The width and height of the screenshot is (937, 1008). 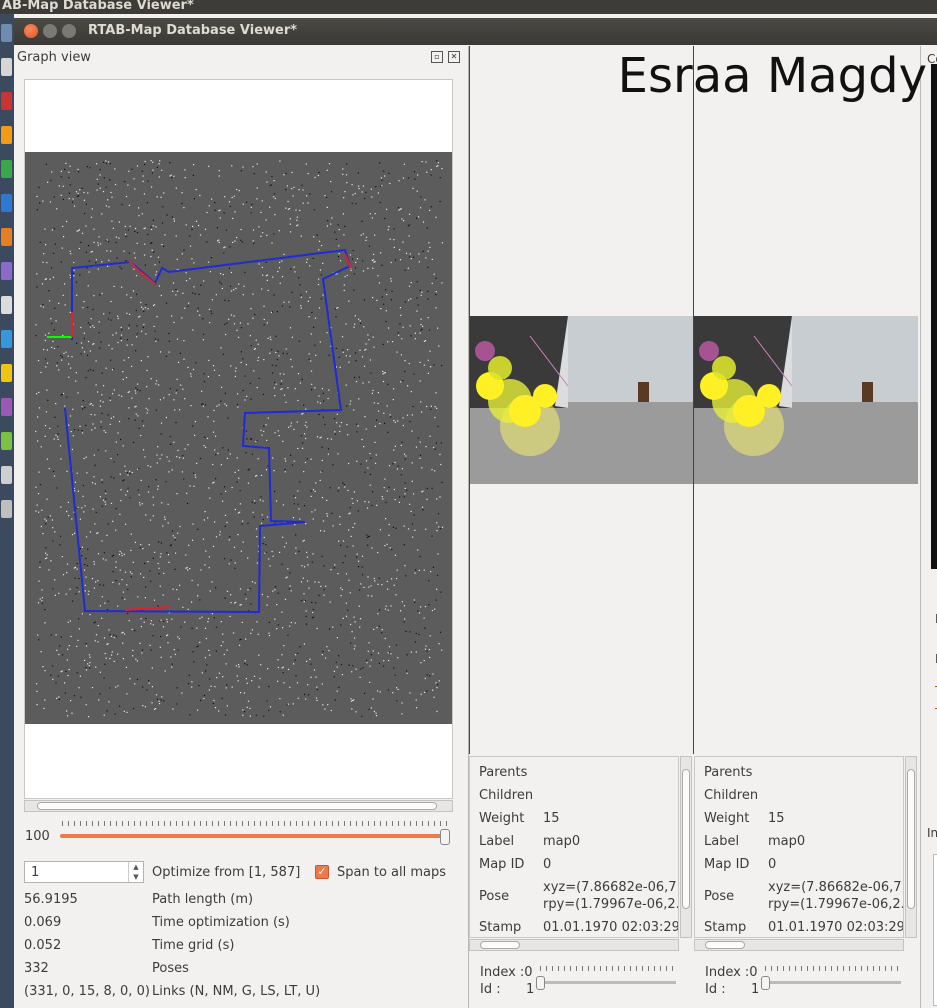 I want to click on right-dock-panel: Co N L T T In, so click(x=928, y=527).